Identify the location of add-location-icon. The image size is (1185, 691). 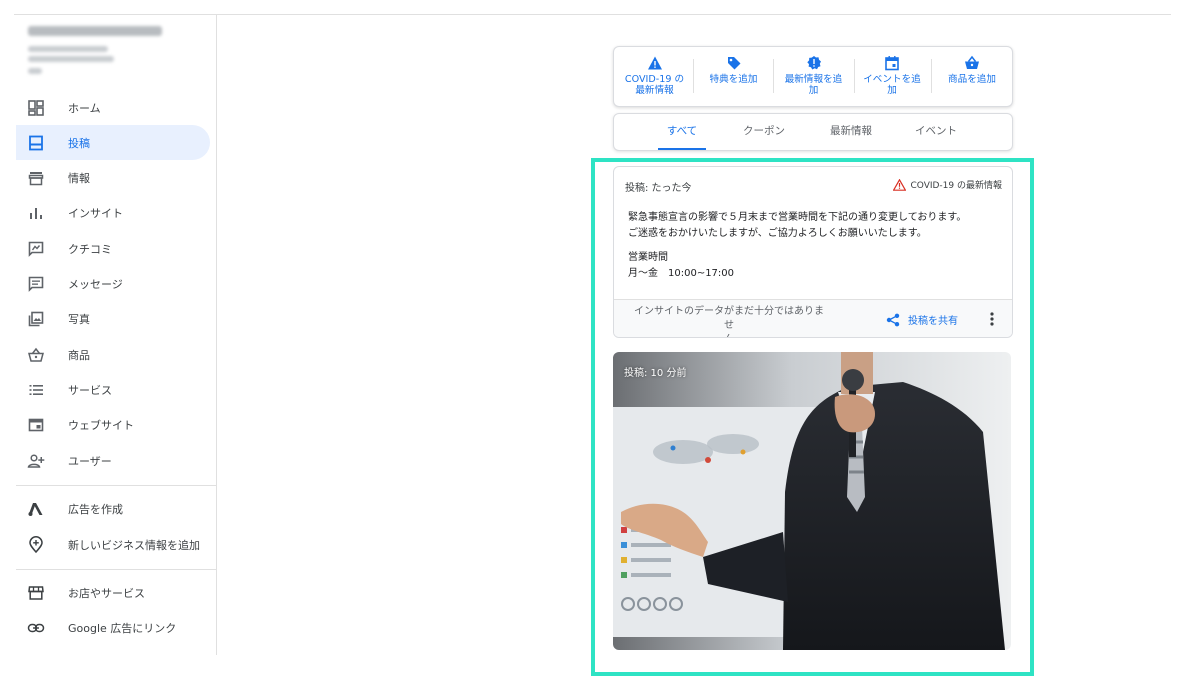
(36, 545).